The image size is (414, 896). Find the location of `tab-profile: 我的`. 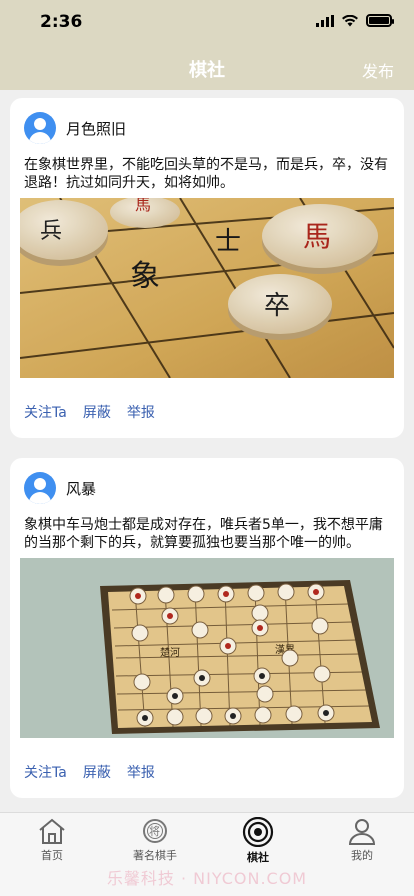

tab-profile: 我的 is located at coordinates (362, 842).